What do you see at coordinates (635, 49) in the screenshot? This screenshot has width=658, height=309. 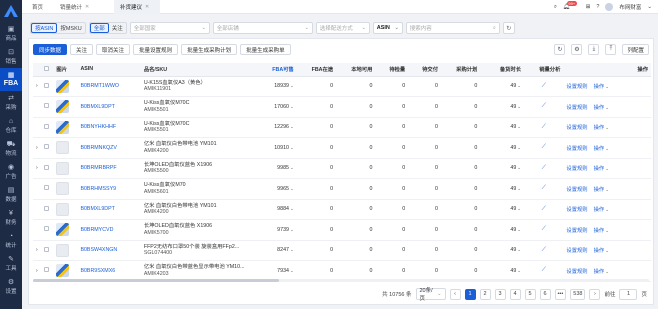 I see `column-config-button: 列配置` at bounding box center [635, 49].